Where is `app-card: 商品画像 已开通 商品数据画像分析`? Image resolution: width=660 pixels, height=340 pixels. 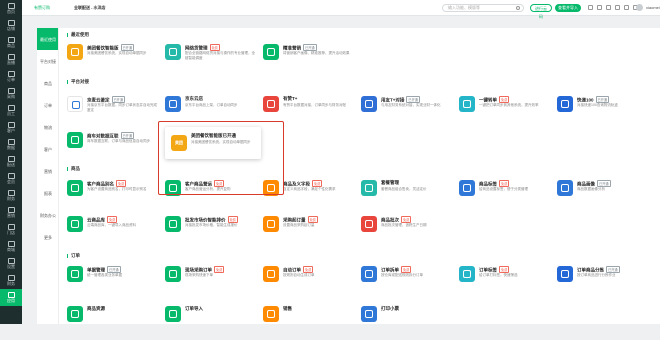
app-card: 商品画像 已开通 商品数据画像分析 is located at coordinates (604, 196).